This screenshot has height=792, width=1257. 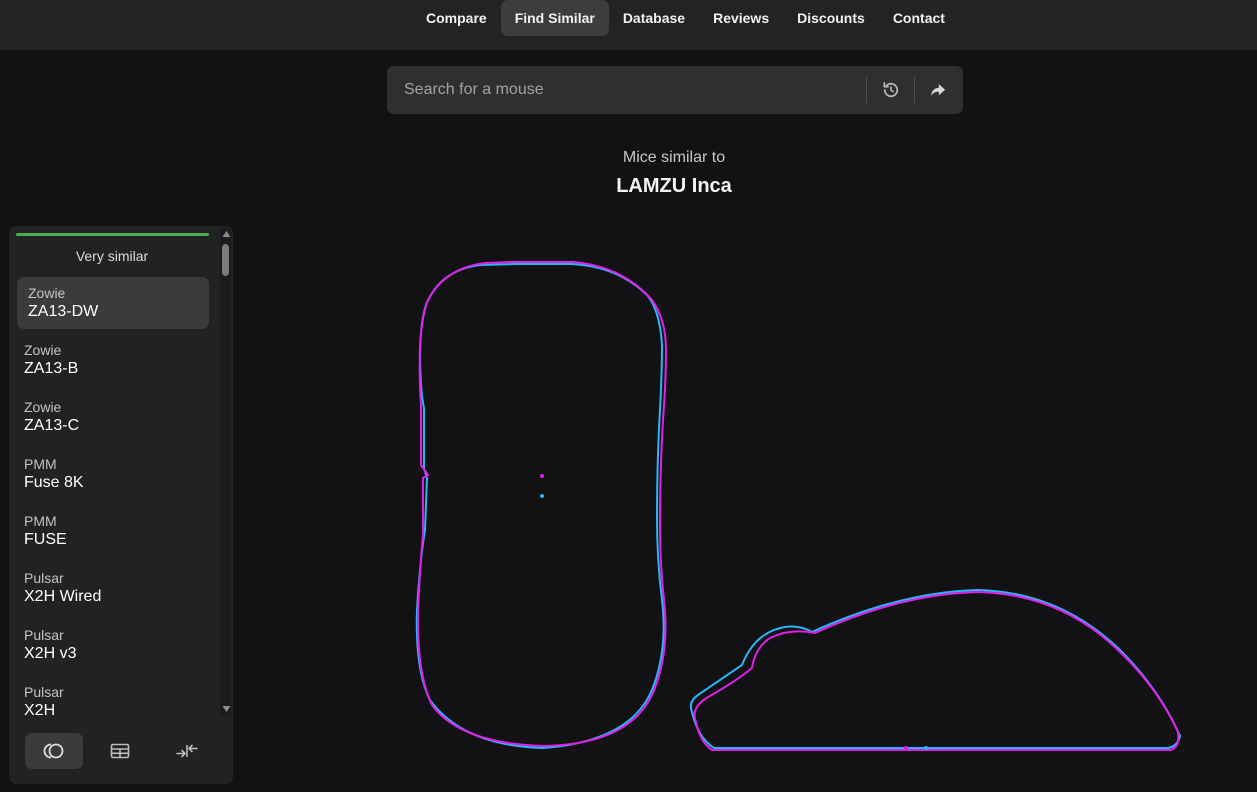 I want to click on side-view-compare-outline, so click(x=935, y=668).